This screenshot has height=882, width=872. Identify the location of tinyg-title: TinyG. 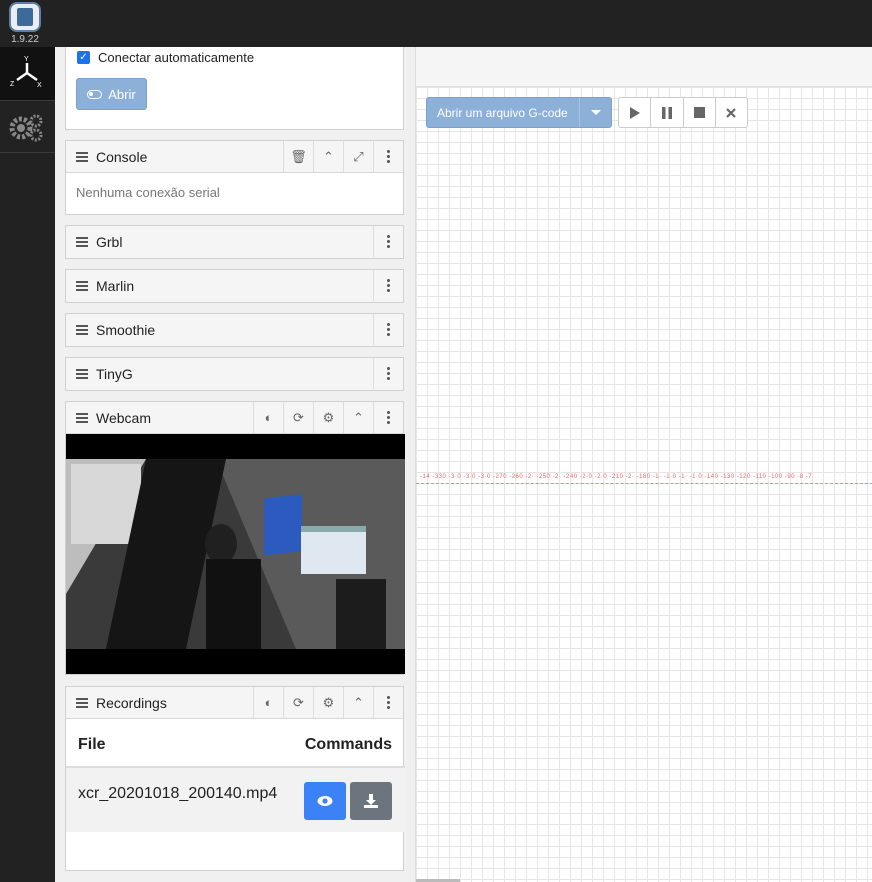
(114, 374).